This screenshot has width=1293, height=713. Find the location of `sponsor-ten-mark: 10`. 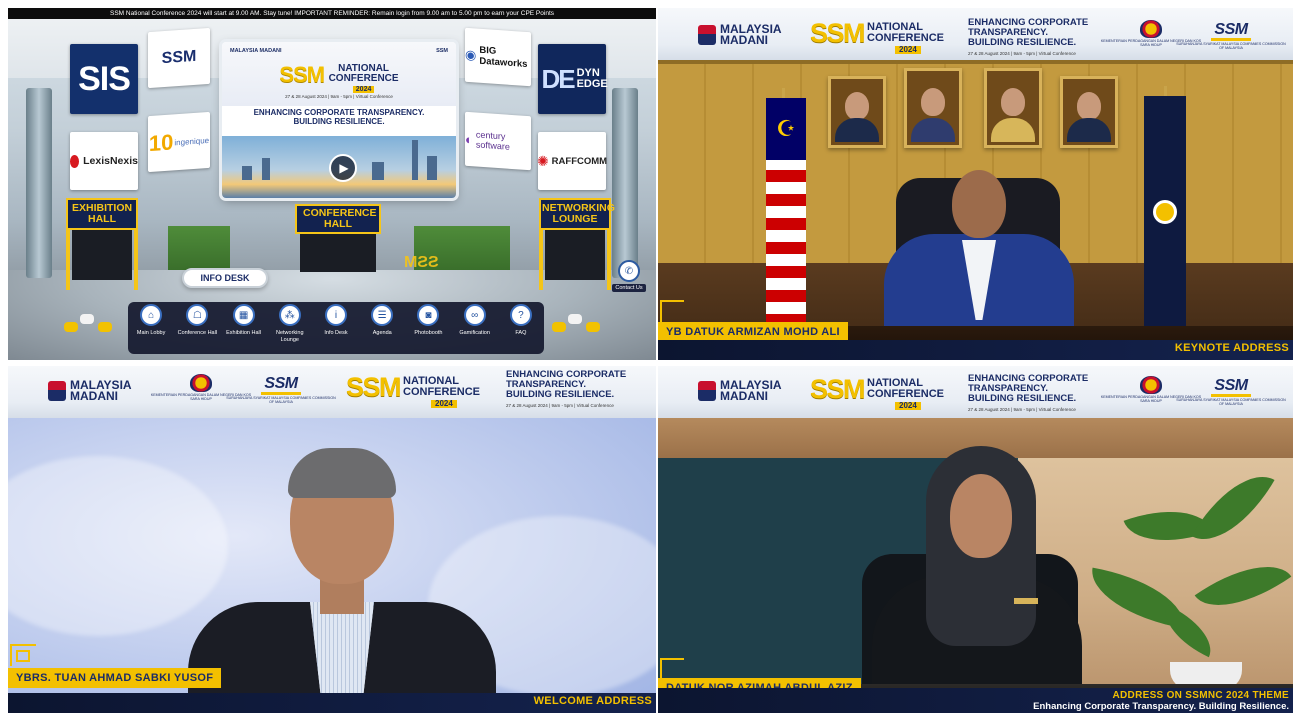

sponsor-ten-mark: 10 is located at coordinates (161, 143).